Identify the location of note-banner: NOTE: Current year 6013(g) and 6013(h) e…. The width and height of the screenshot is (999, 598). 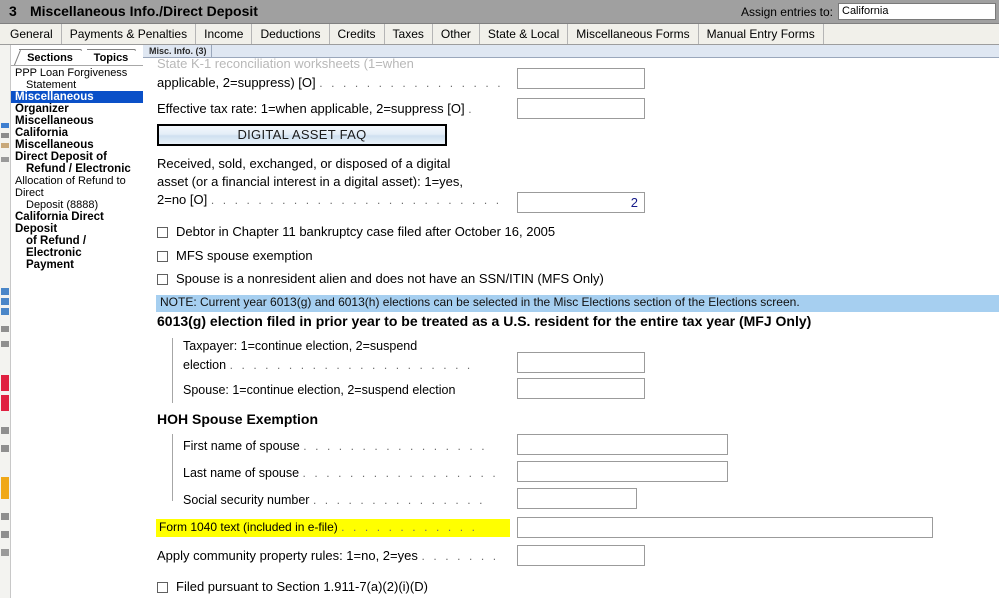
(577, 303).